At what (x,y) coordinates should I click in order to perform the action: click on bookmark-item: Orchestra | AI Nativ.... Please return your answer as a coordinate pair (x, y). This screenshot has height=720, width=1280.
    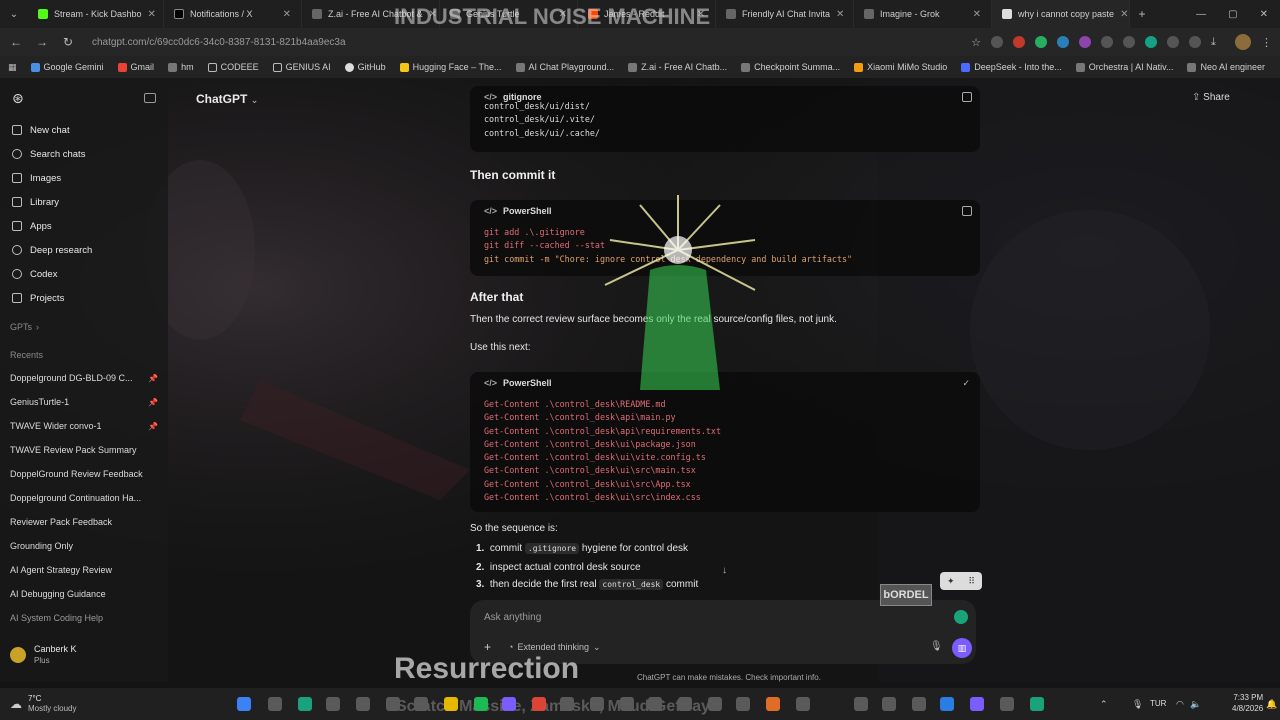
    Looking at the image, I should click on (1124, 67).